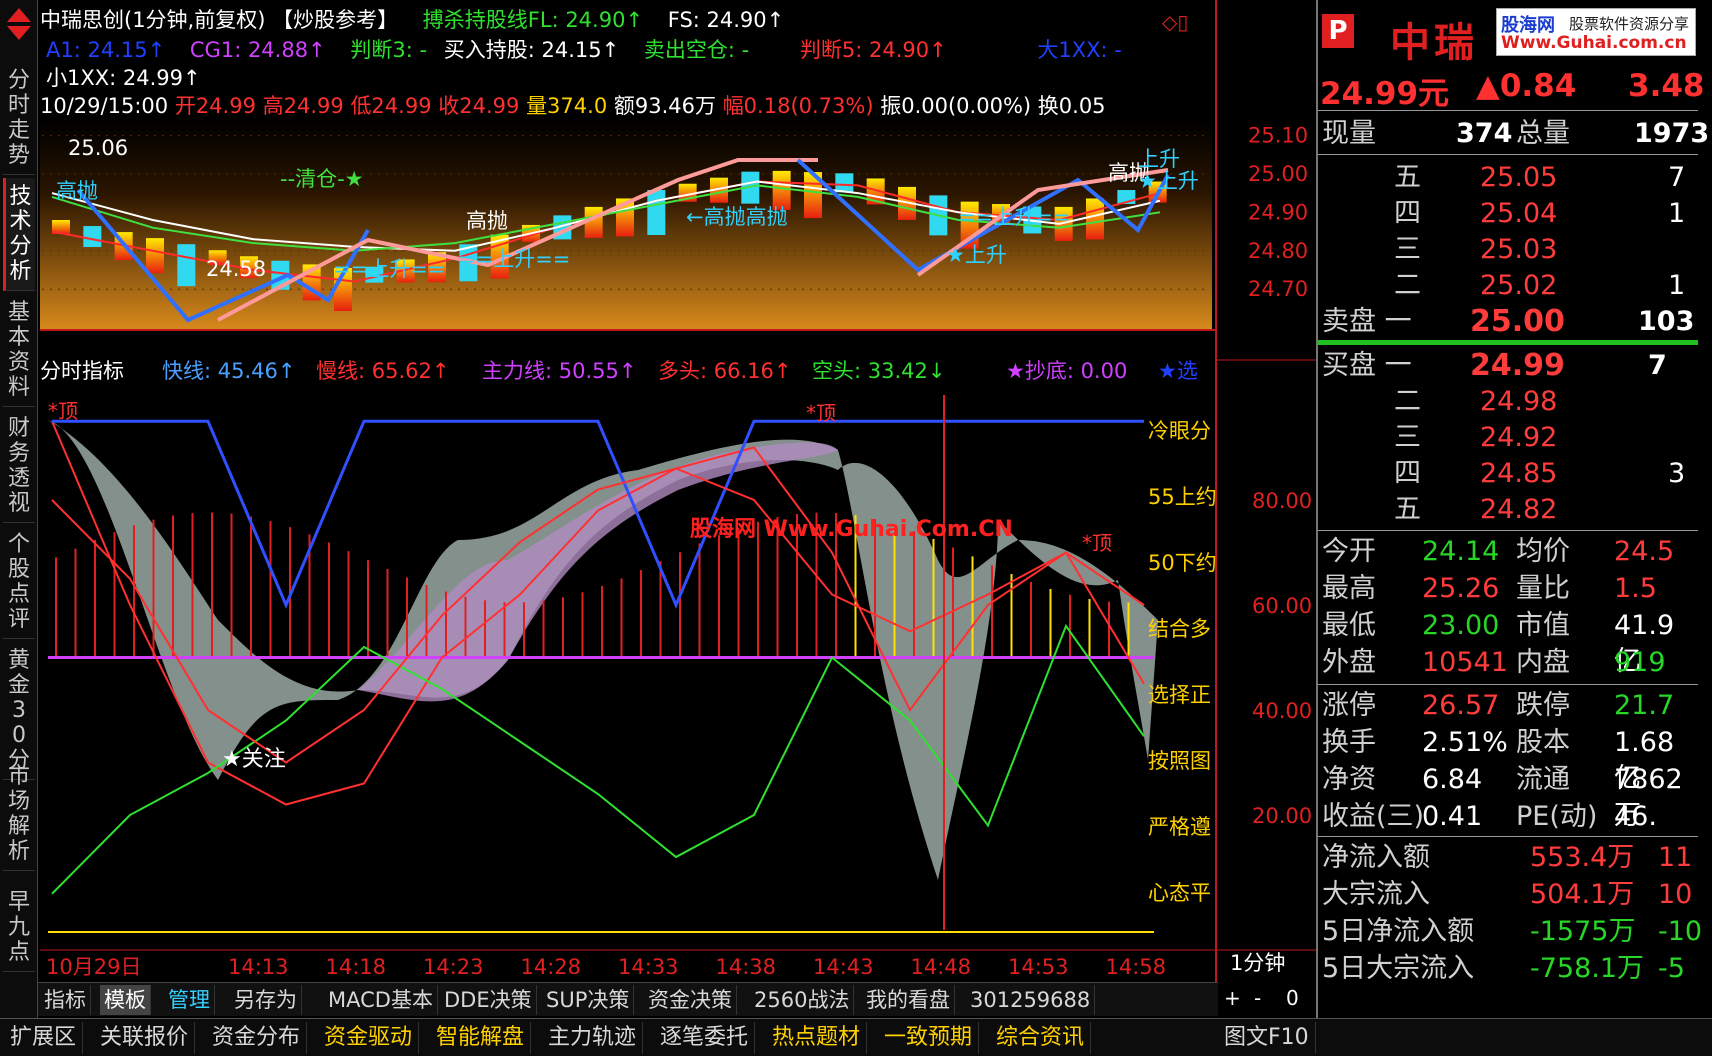  I want to click on arrow-up-icon, so click(19, 15).